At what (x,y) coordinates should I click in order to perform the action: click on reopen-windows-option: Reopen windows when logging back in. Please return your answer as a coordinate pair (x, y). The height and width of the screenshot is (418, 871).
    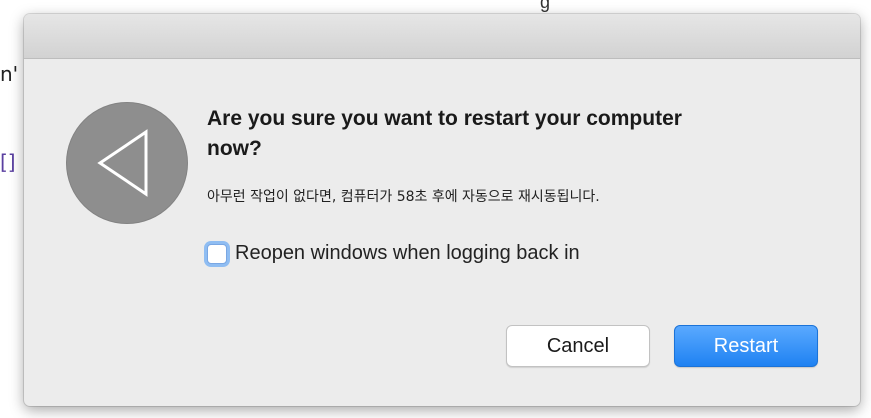
    Looking at the image, I should click on (393, 253).